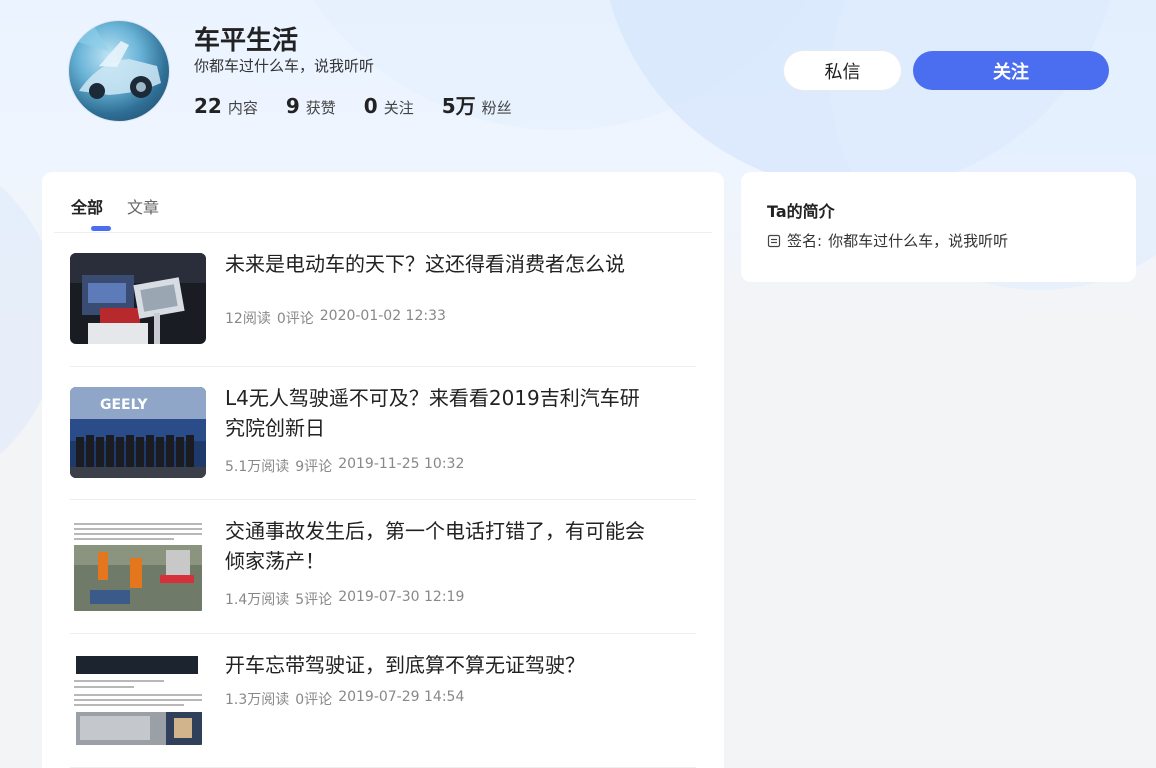  What do you see at coordinates (458, 106) in the screenshot?
I see `stat-number: 5万` at bounding box center [458, 106].